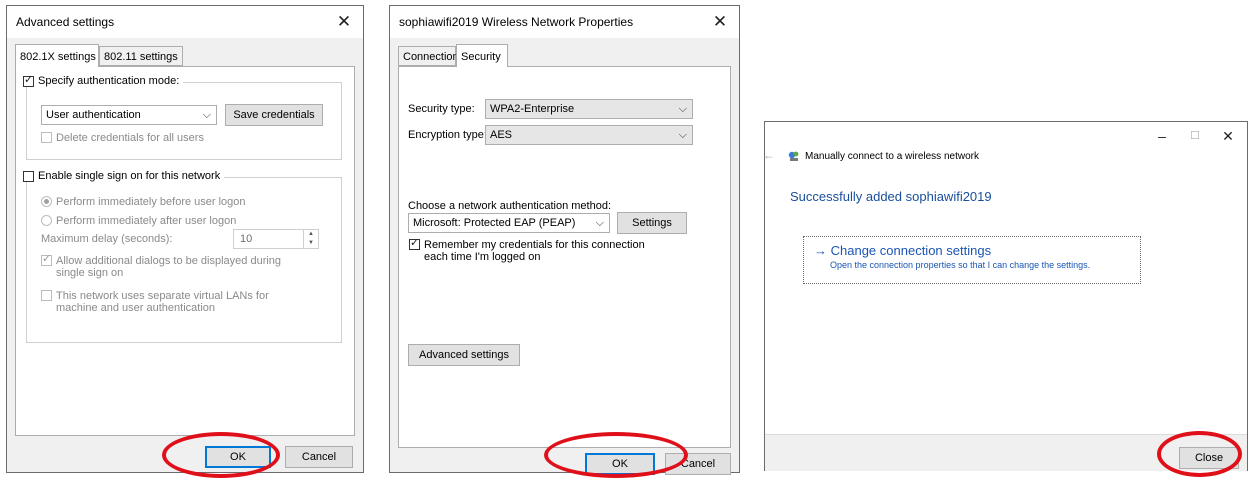  Describe the element at coordinates (820, 250) in the screenshot. I see `arrow-right-icon: →` at that location.